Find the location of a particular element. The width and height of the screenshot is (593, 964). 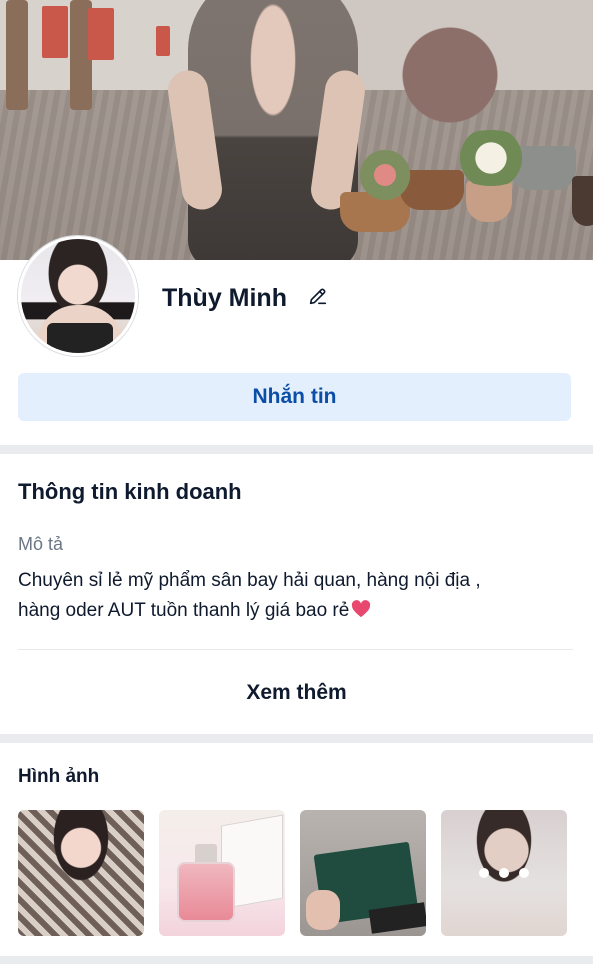

cover-pillar is located at coordinates (17, 55).